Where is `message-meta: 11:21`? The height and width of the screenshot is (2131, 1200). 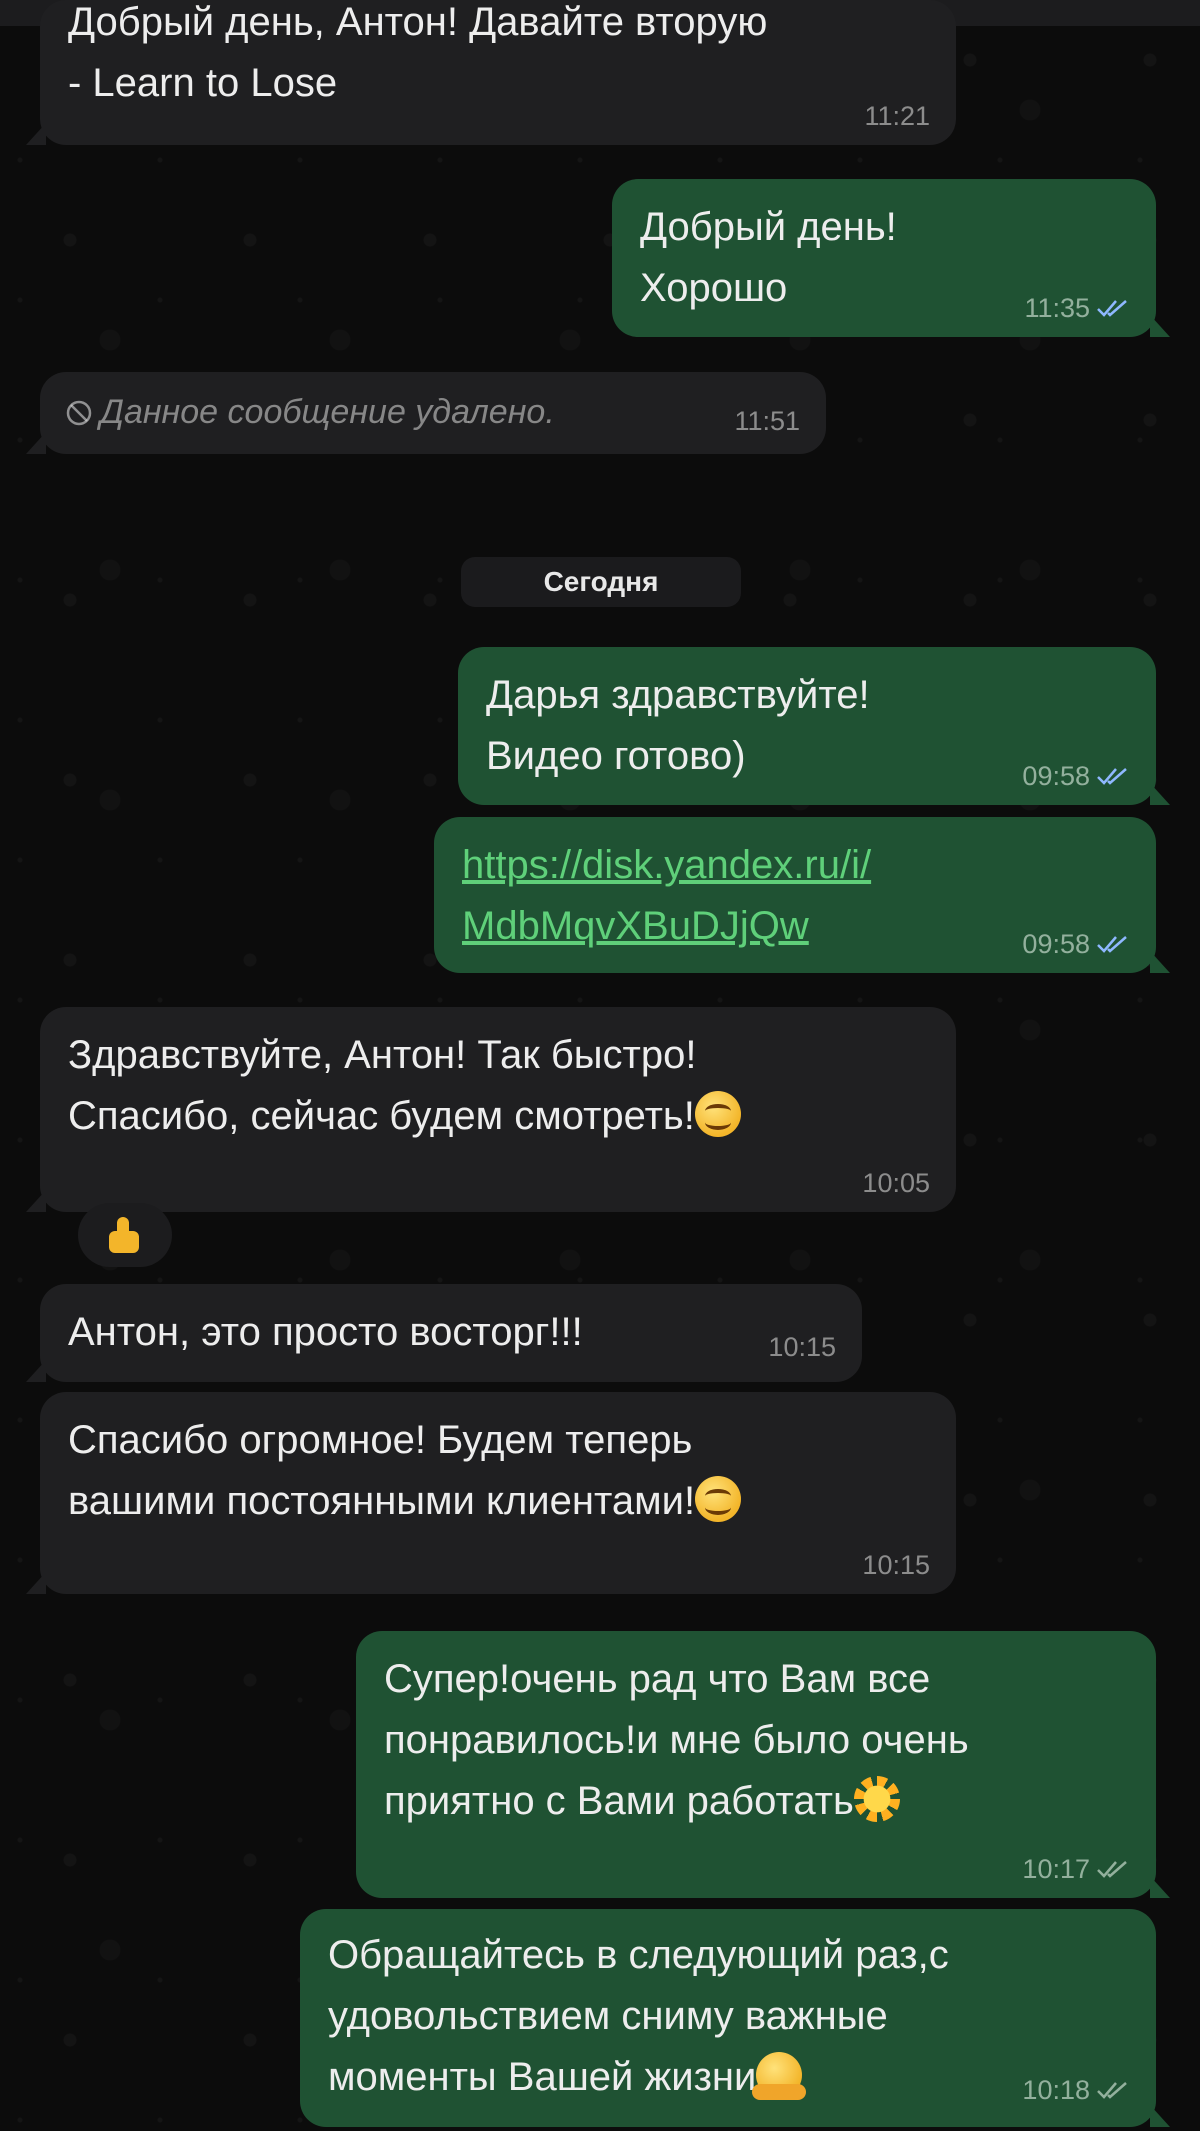 message-meta: 11:21 is located at coordinates (897, 116).